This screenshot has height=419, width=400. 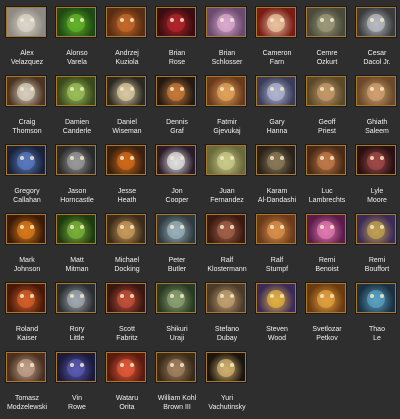 I want to click on artist-tile: Damien Canderle, so click(x=77, y=106).